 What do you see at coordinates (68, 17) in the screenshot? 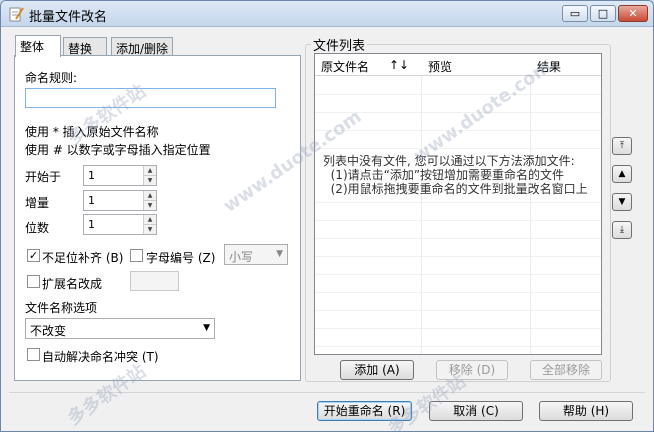
I see `window-title: 批量文件改名` at bounding box center [68, 17].